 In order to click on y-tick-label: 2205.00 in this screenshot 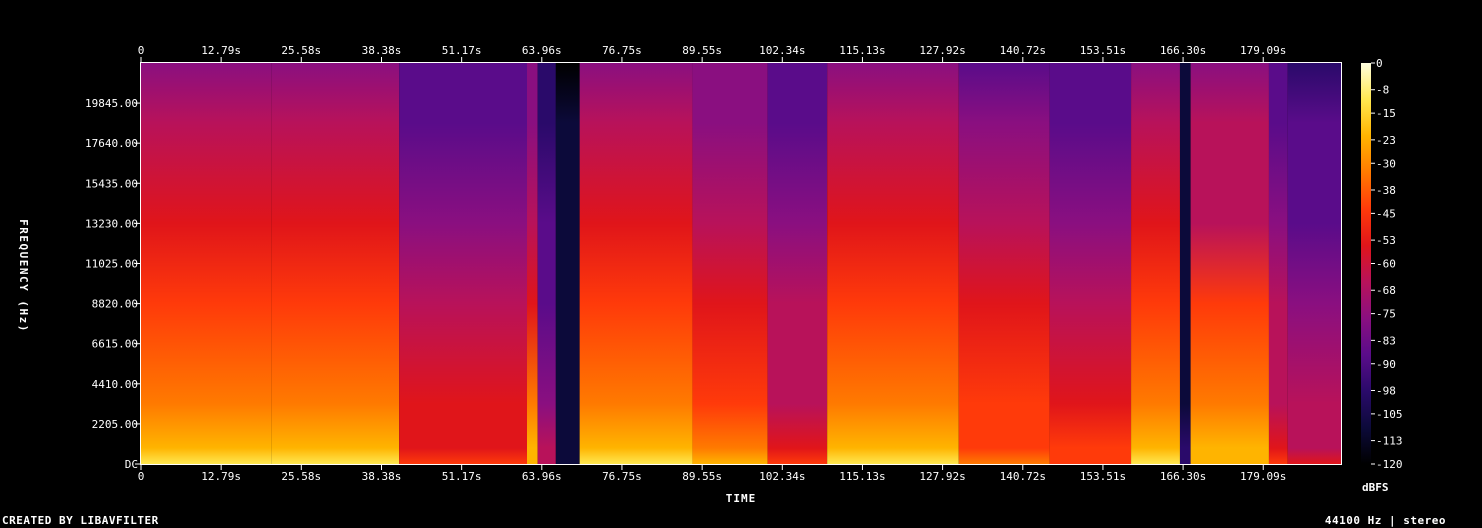, I will do `click(115, 424)`.